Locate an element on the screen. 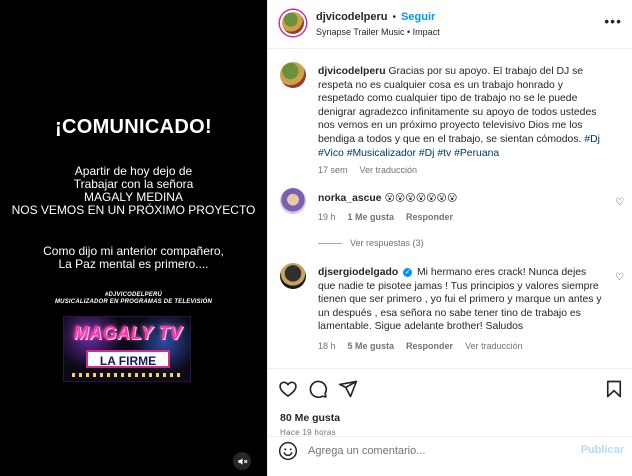 The height and width of the screenshot is (476, 632). logo-top-text: MAGALY TV is located at coordinates (128, 333).